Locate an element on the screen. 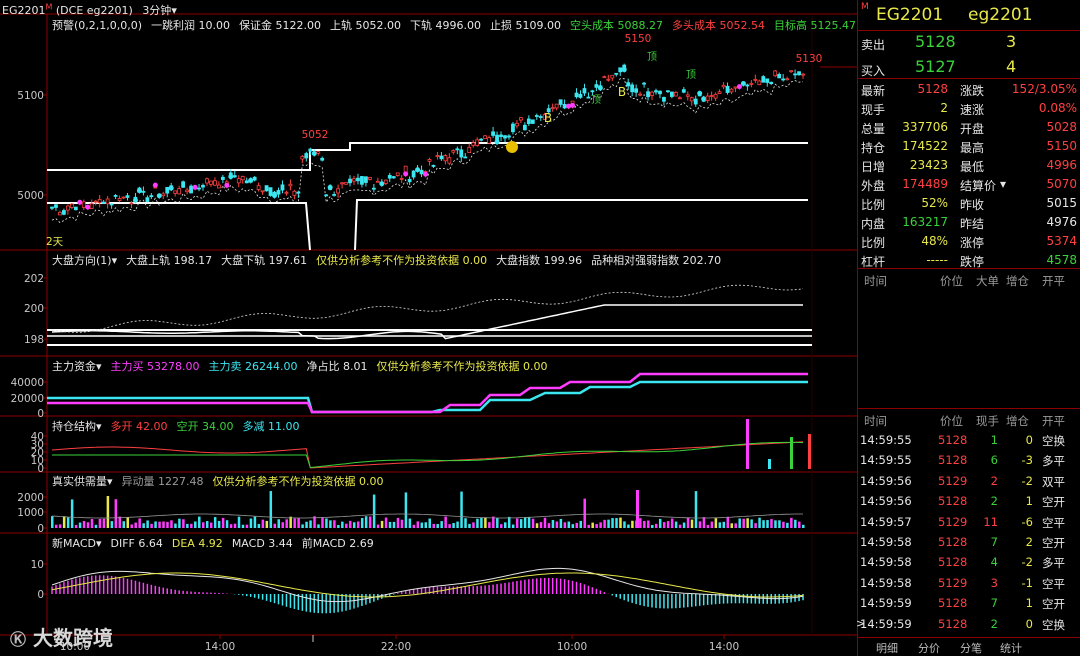  panel2-label: 大盘方向(1) is located at coordinates (82, 260).